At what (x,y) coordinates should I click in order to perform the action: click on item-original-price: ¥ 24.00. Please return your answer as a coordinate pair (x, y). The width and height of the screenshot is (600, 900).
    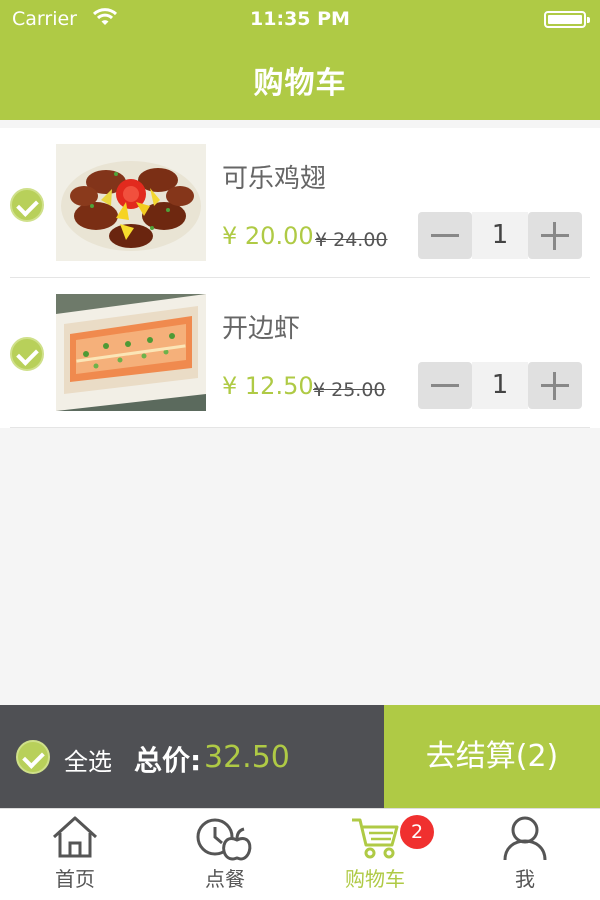
    Looking at the image, I should click on (351, 240).